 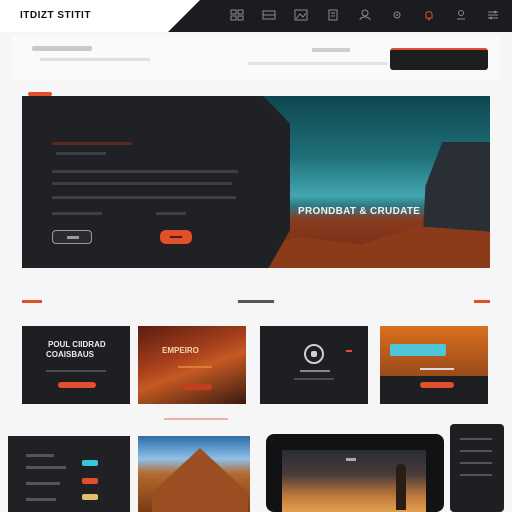 I want to click on feature-card: POUL CIIDRAD COAISBAUS, so click(x=76, y=365).